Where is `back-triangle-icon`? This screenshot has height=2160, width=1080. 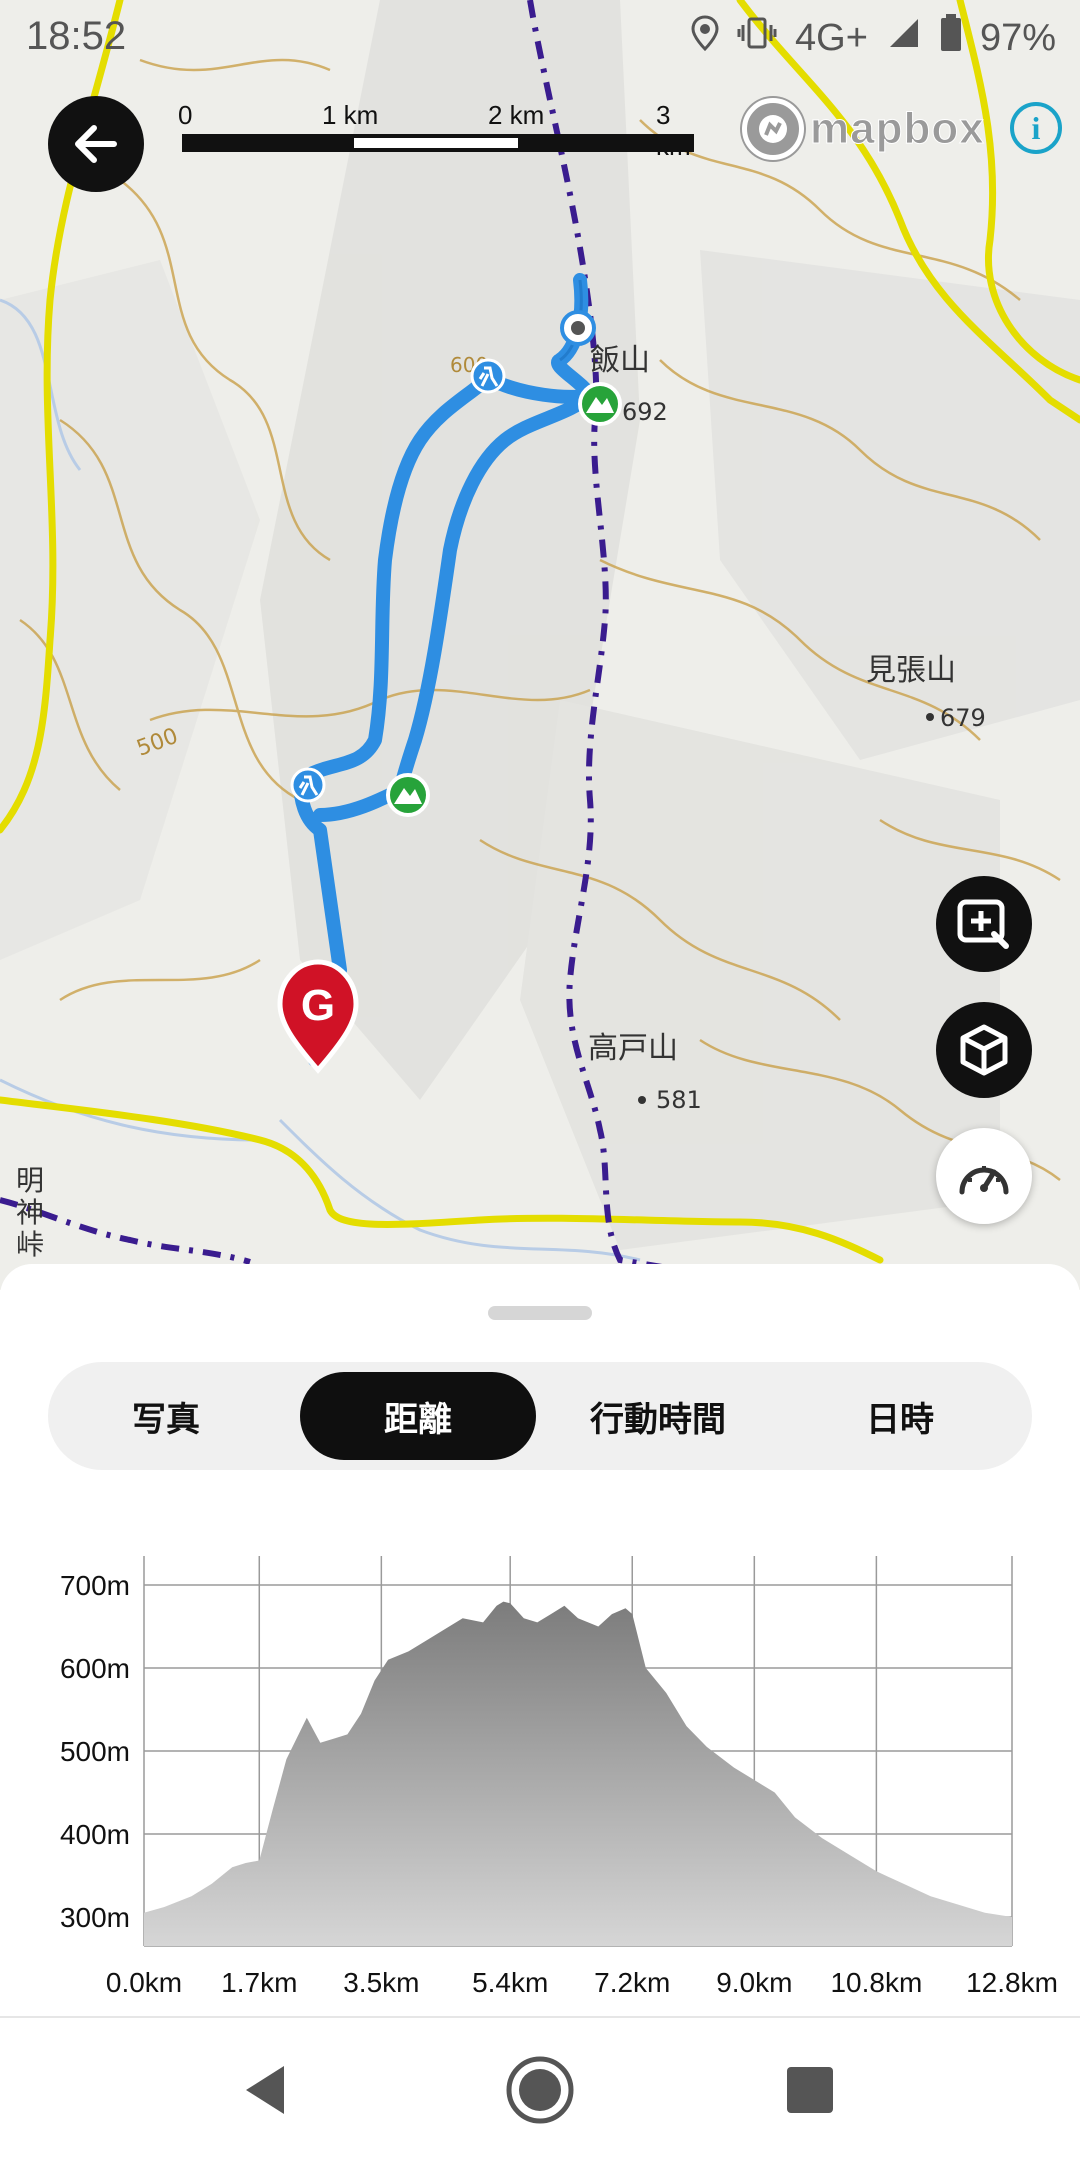
back-triangle-icon is located at coordinates (265, 2090).